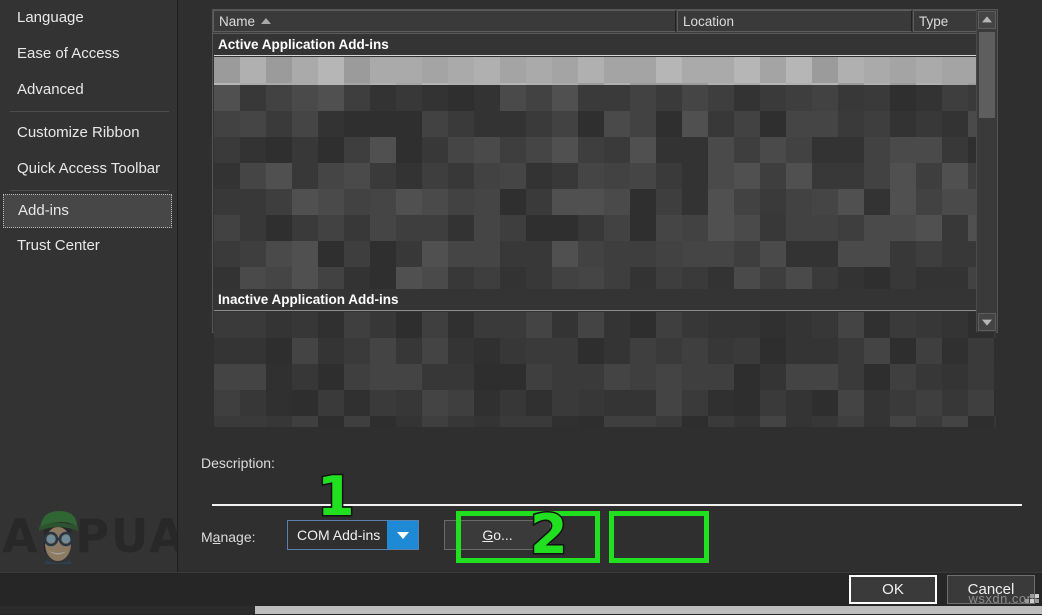 This screenshot has width=1042, height=615. I want to click on table-rows-inactive-censored, so click(605, 369).